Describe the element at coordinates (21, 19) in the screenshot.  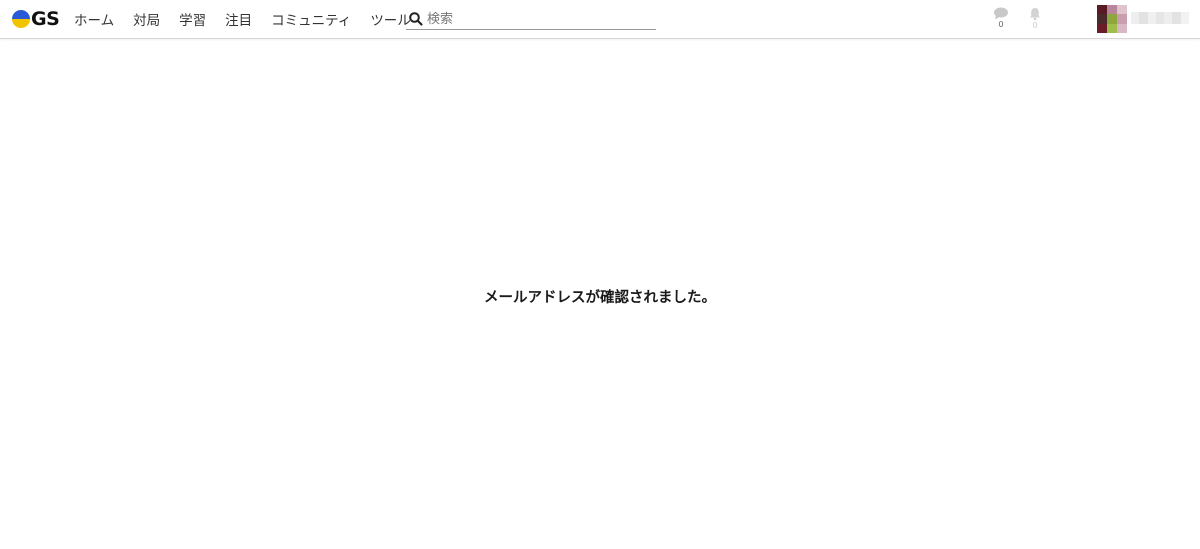
I see `logo-mark-icon` at that location.